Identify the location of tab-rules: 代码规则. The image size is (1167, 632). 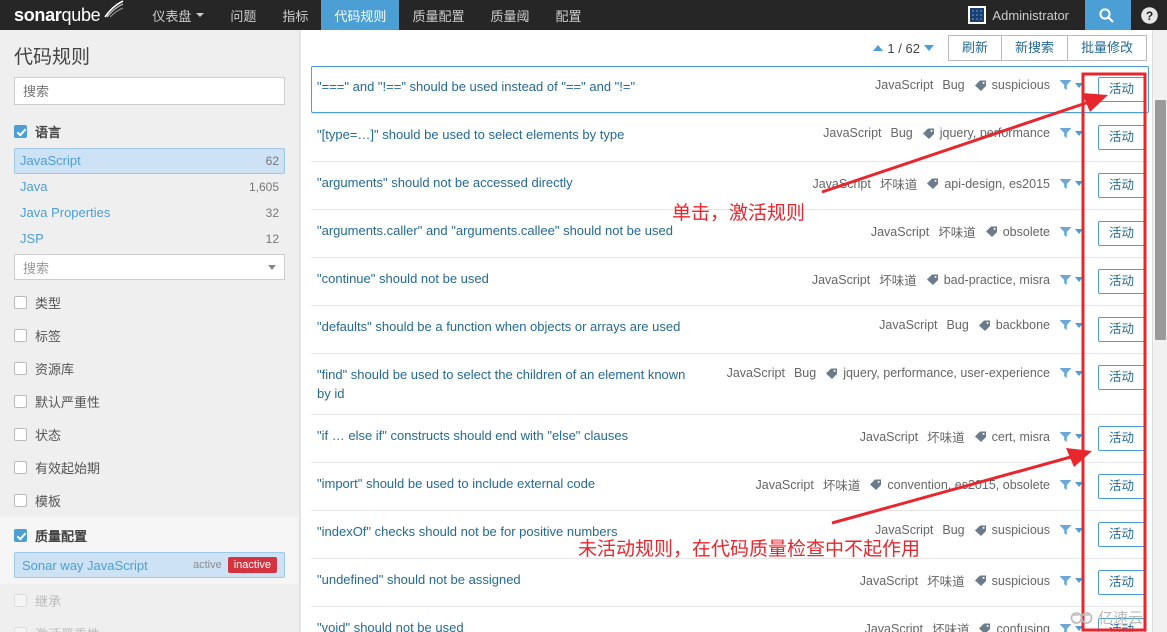
(360, 15).